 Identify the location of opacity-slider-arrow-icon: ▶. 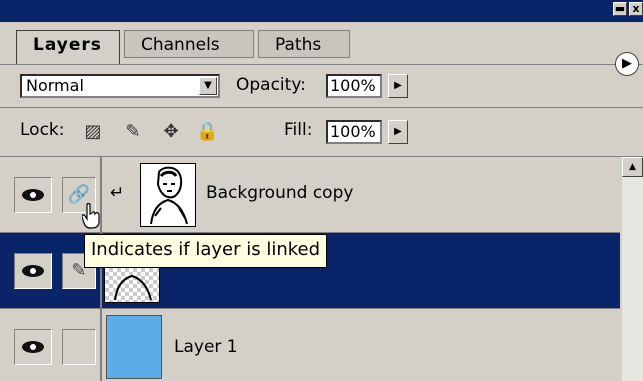
(398, 86).